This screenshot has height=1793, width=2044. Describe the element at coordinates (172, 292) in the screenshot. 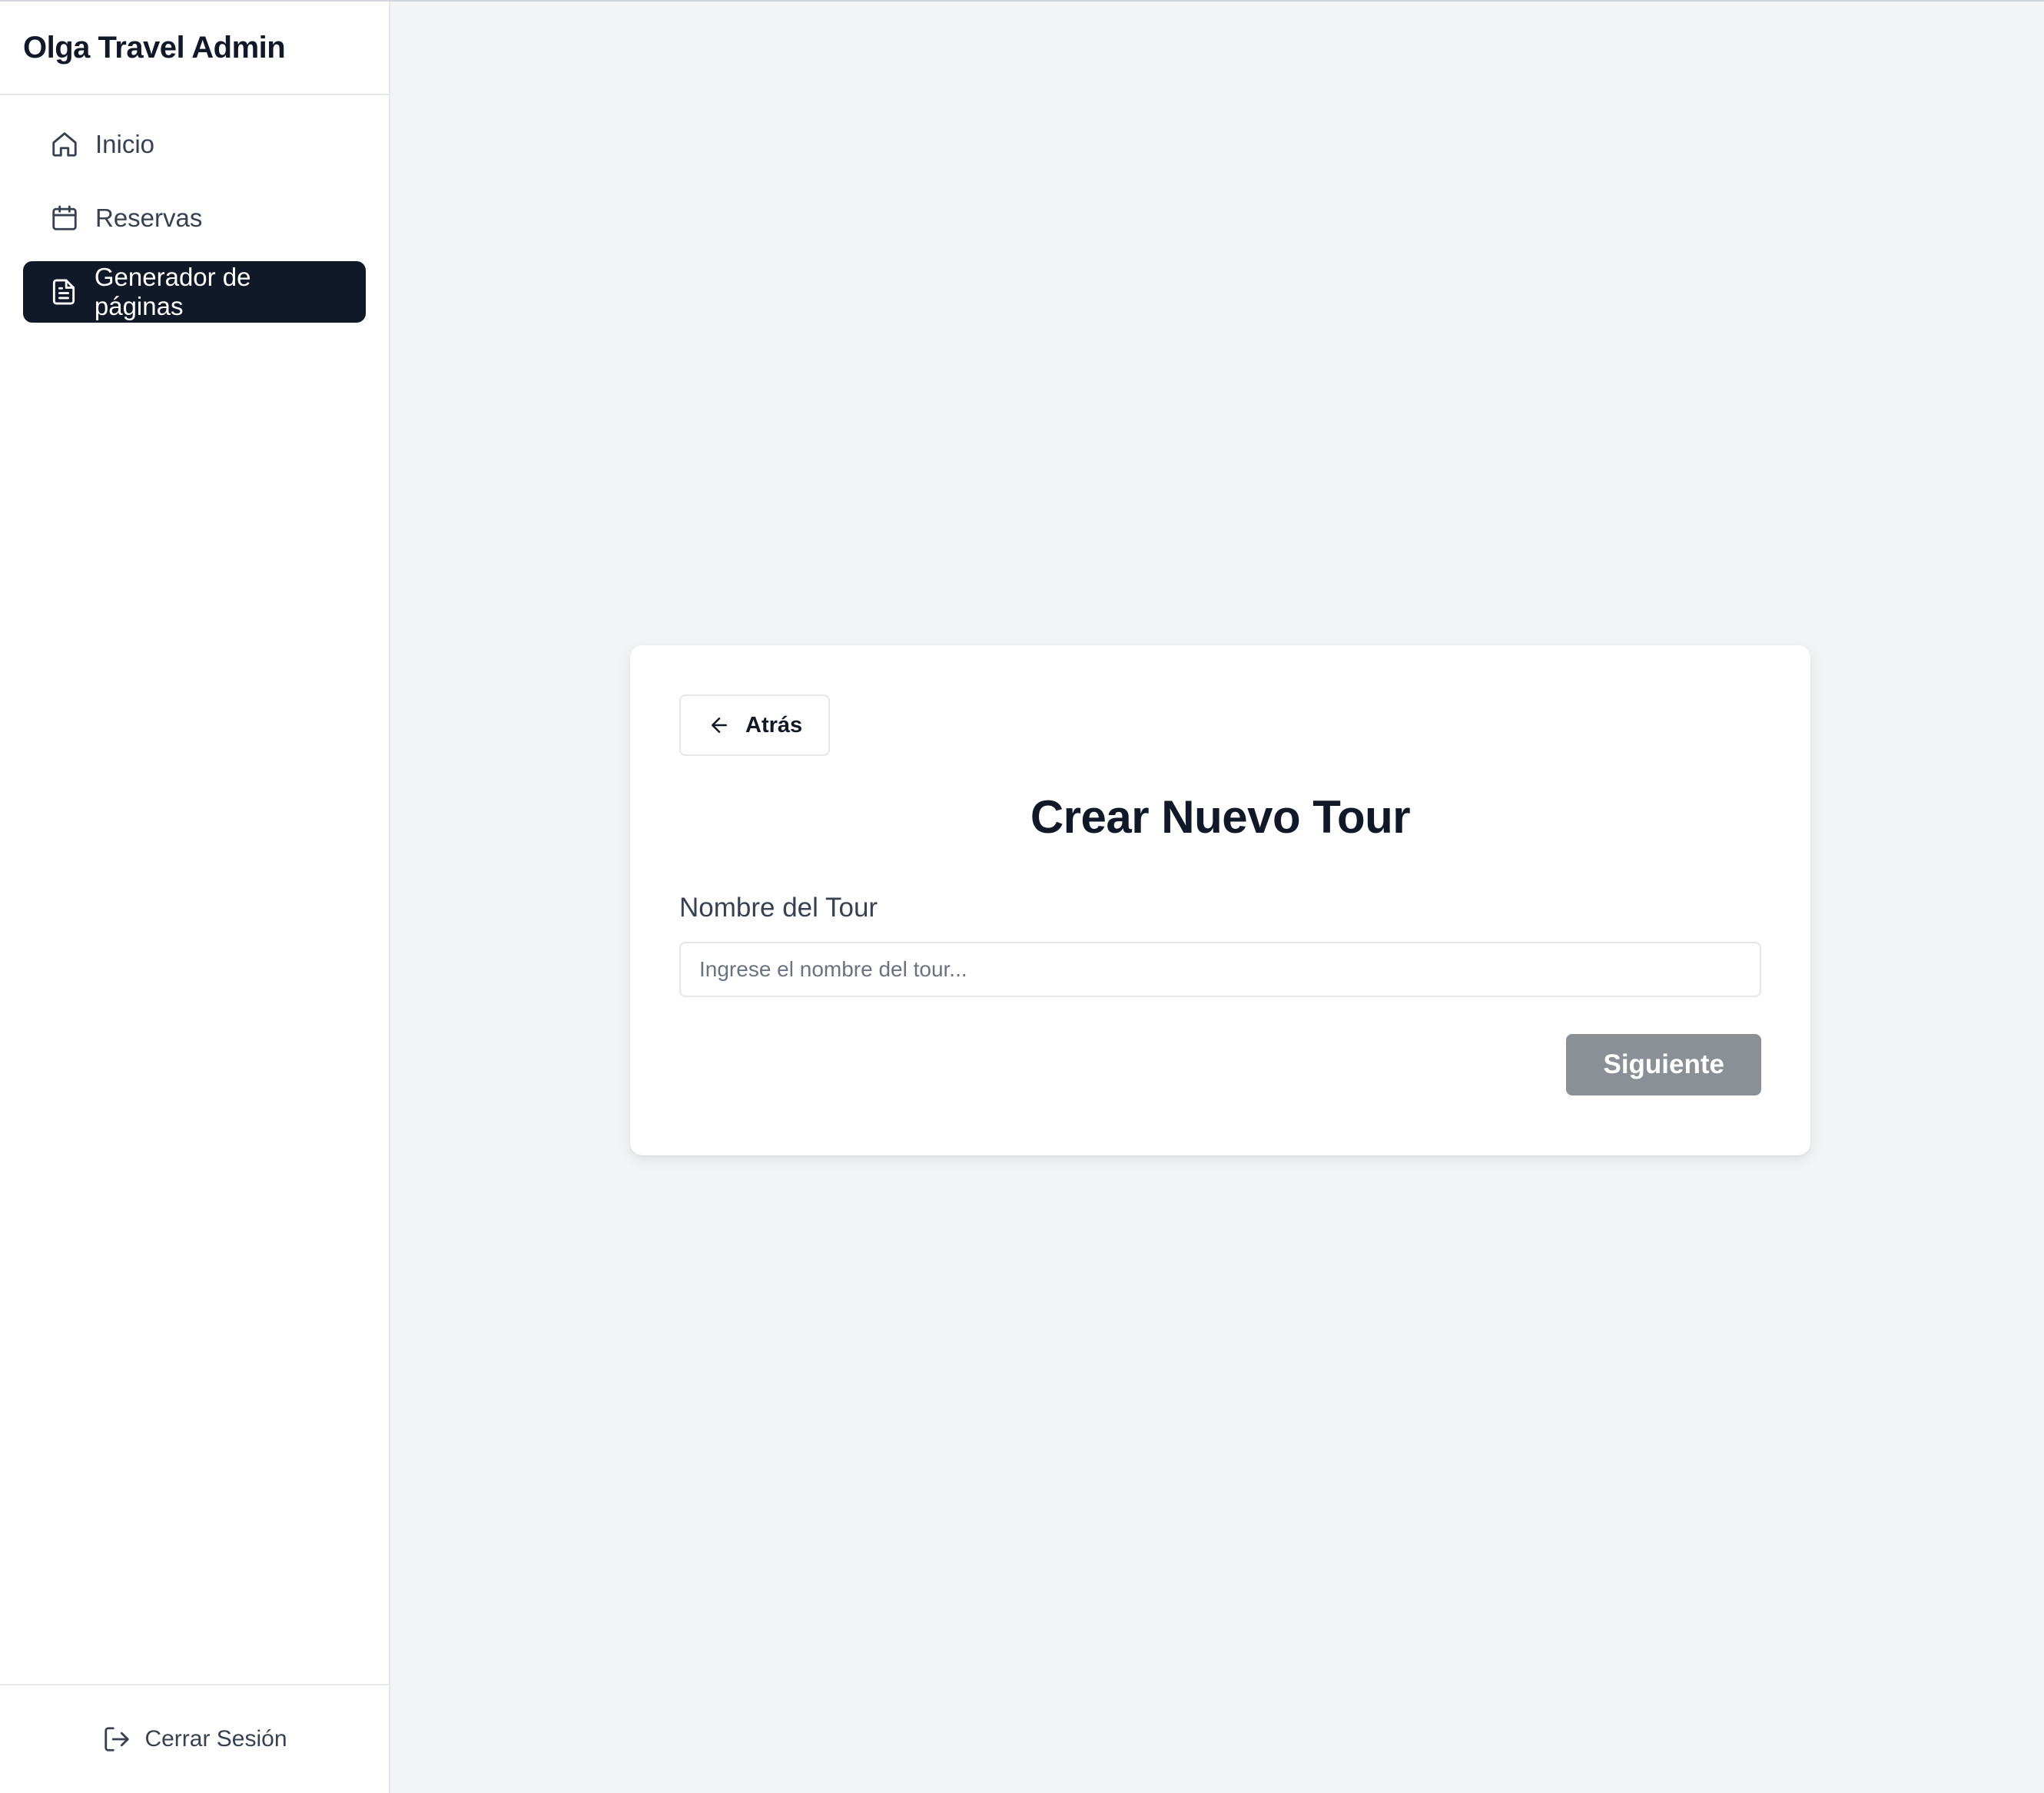

I see `sidebar-item-label: Generador de páginas` at that location.